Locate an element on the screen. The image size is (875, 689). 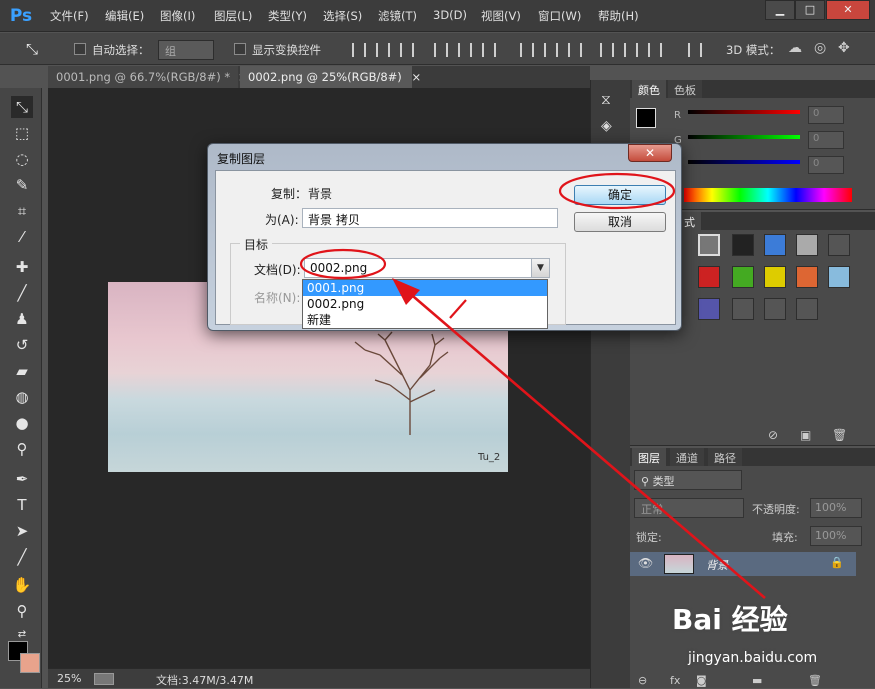
history-panel-icon: ⧖ is located at coordinates (606, 100).